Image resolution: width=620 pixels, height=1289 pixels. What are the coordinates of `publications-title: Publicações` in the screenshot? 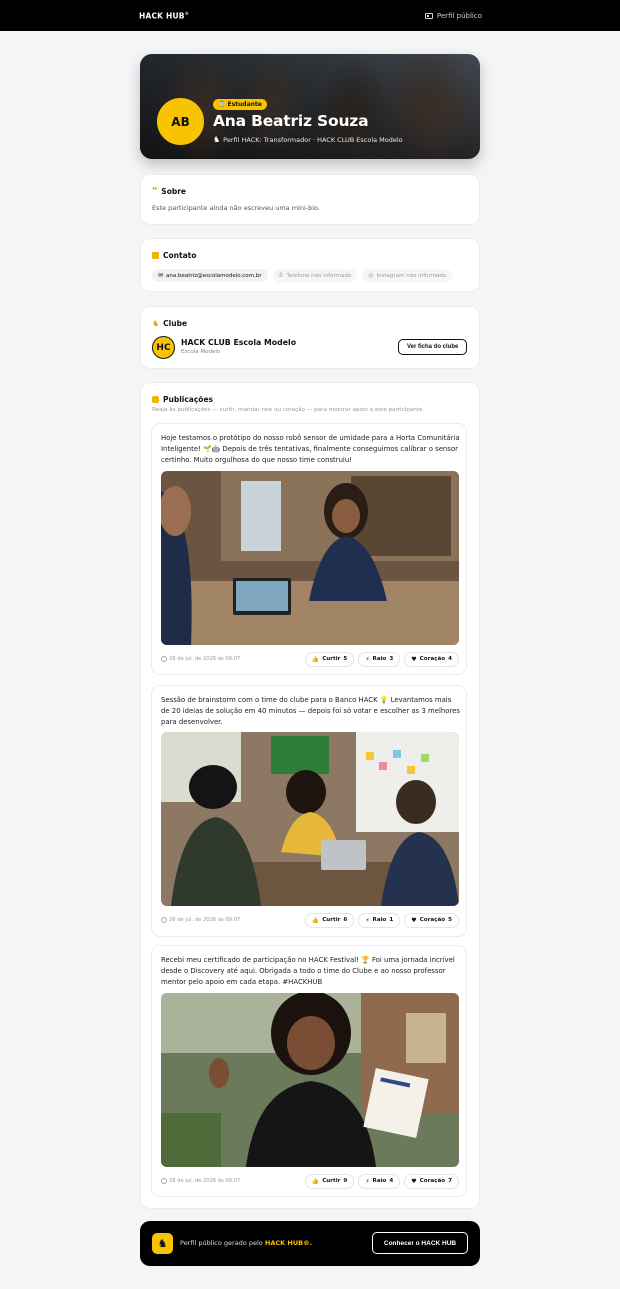 It's located at (182, 399).